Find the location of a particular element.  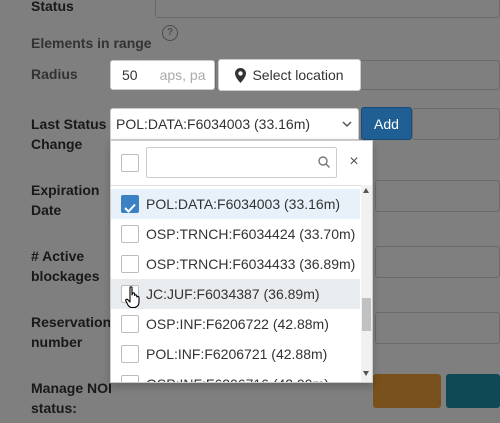

dropdown-option: OSP:INF:F6206722 (42.88m) is located at coordinates (235, 324).